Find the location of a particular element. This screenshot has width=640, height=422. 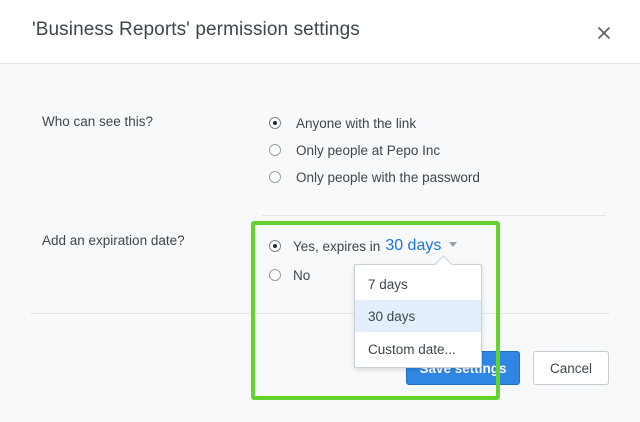

radio-only-password: Only people with the password is located at coordinates (374, 177).